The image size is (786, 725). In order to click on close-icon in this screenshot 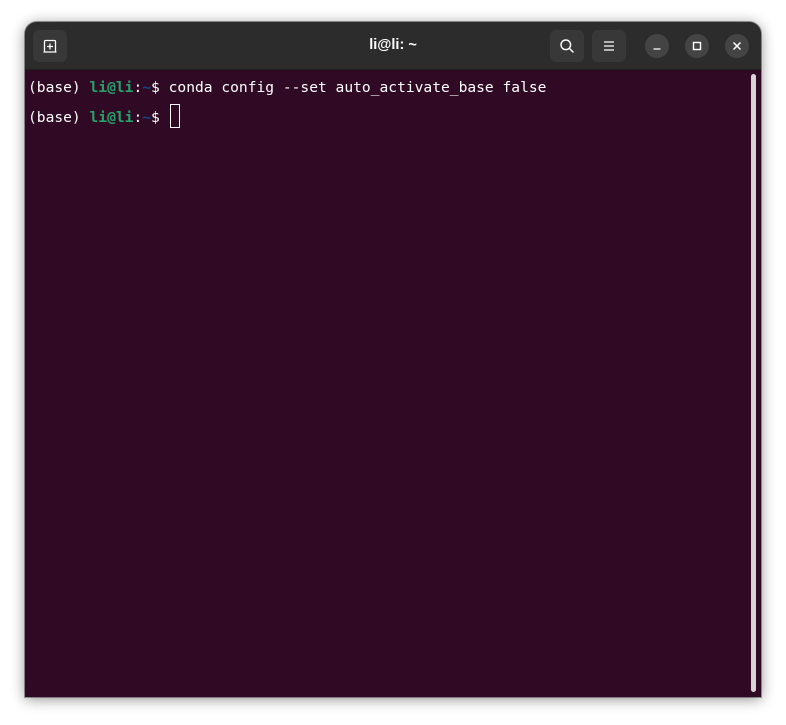, I will do `click(737, 46)`.